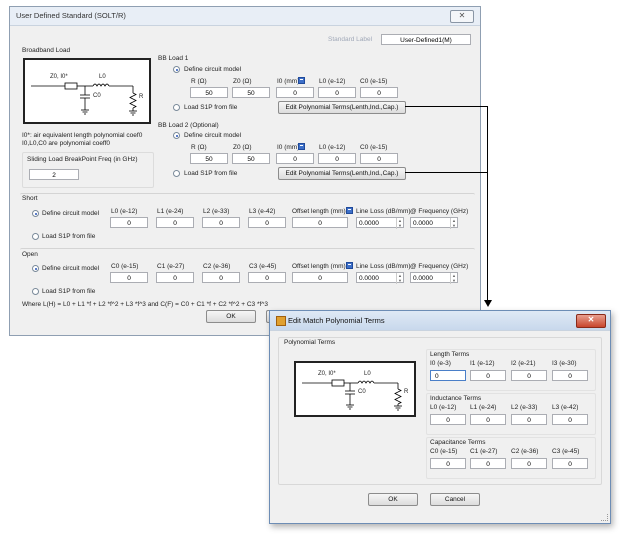 The height and width of the screenshot is (534, 621). I want to click on open-c0-input: 0, so click(129, 277).